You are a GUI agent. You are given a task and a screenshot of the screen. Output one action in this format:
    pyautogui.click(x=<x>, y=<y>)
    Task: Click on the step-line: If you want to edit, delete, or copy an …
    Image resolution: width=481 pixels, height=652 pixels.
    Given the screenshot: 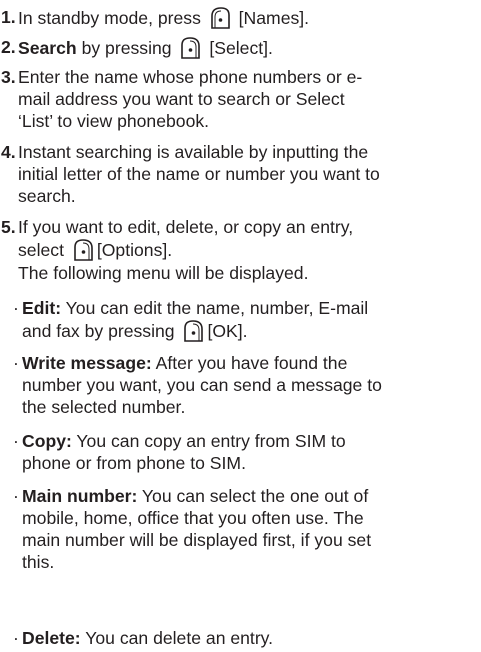 What is the action you would take?
    pyautogui.click(x=186, y=227)
    